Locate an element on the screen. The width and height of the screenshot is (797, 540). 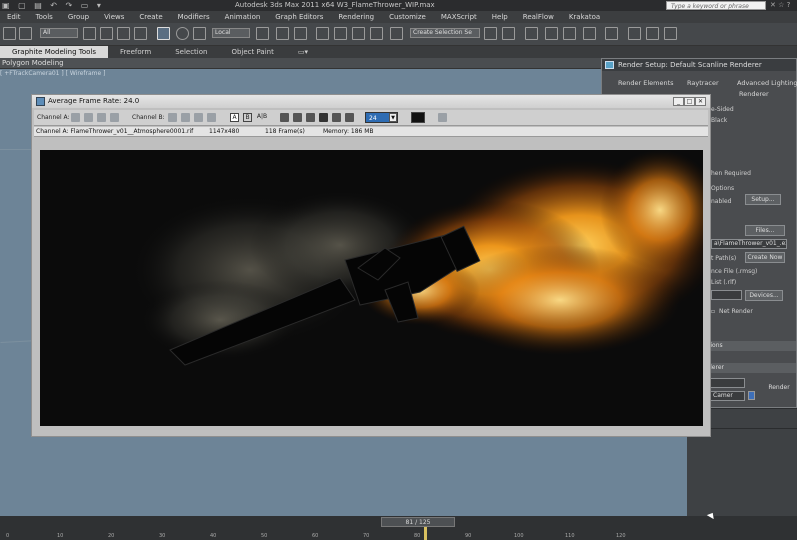
save-b-icon is located at coordinates (185, 117).